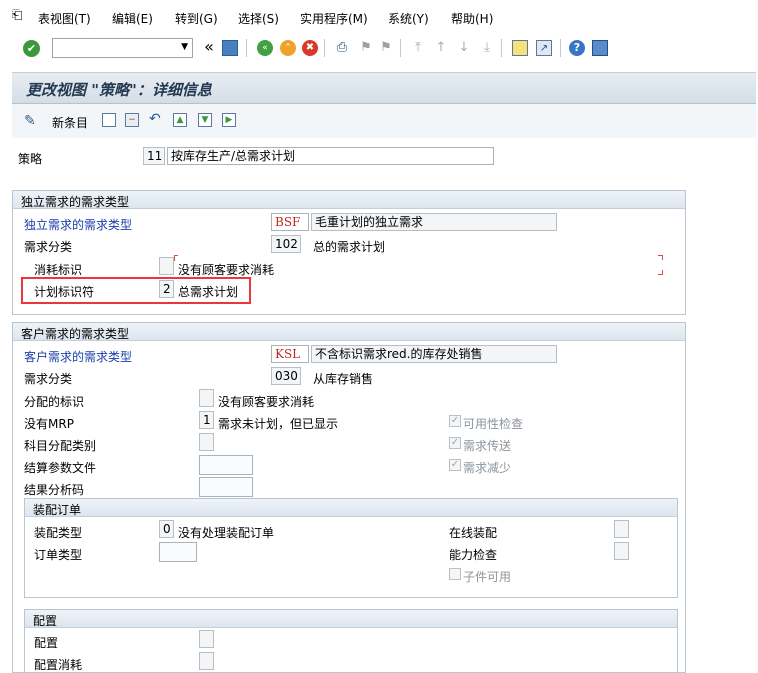  Describe the element at coordinates (60, 468) in the screenshot. I see `settlement-profile-label: 结算参数文件` at that location.